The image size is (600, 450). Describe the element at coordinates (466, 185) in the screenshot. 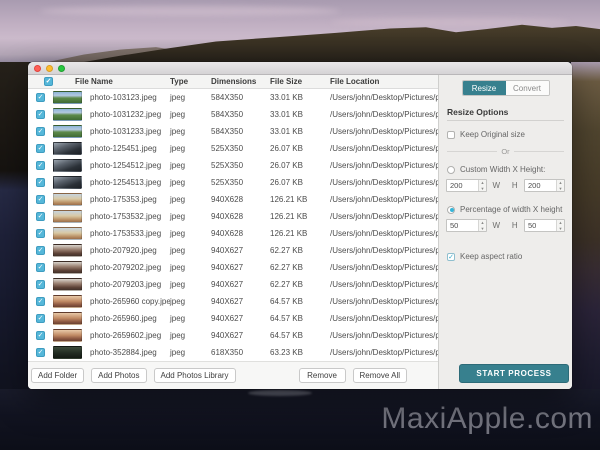

I see `custom-width-input: 200 ▲ ▼` at that location.